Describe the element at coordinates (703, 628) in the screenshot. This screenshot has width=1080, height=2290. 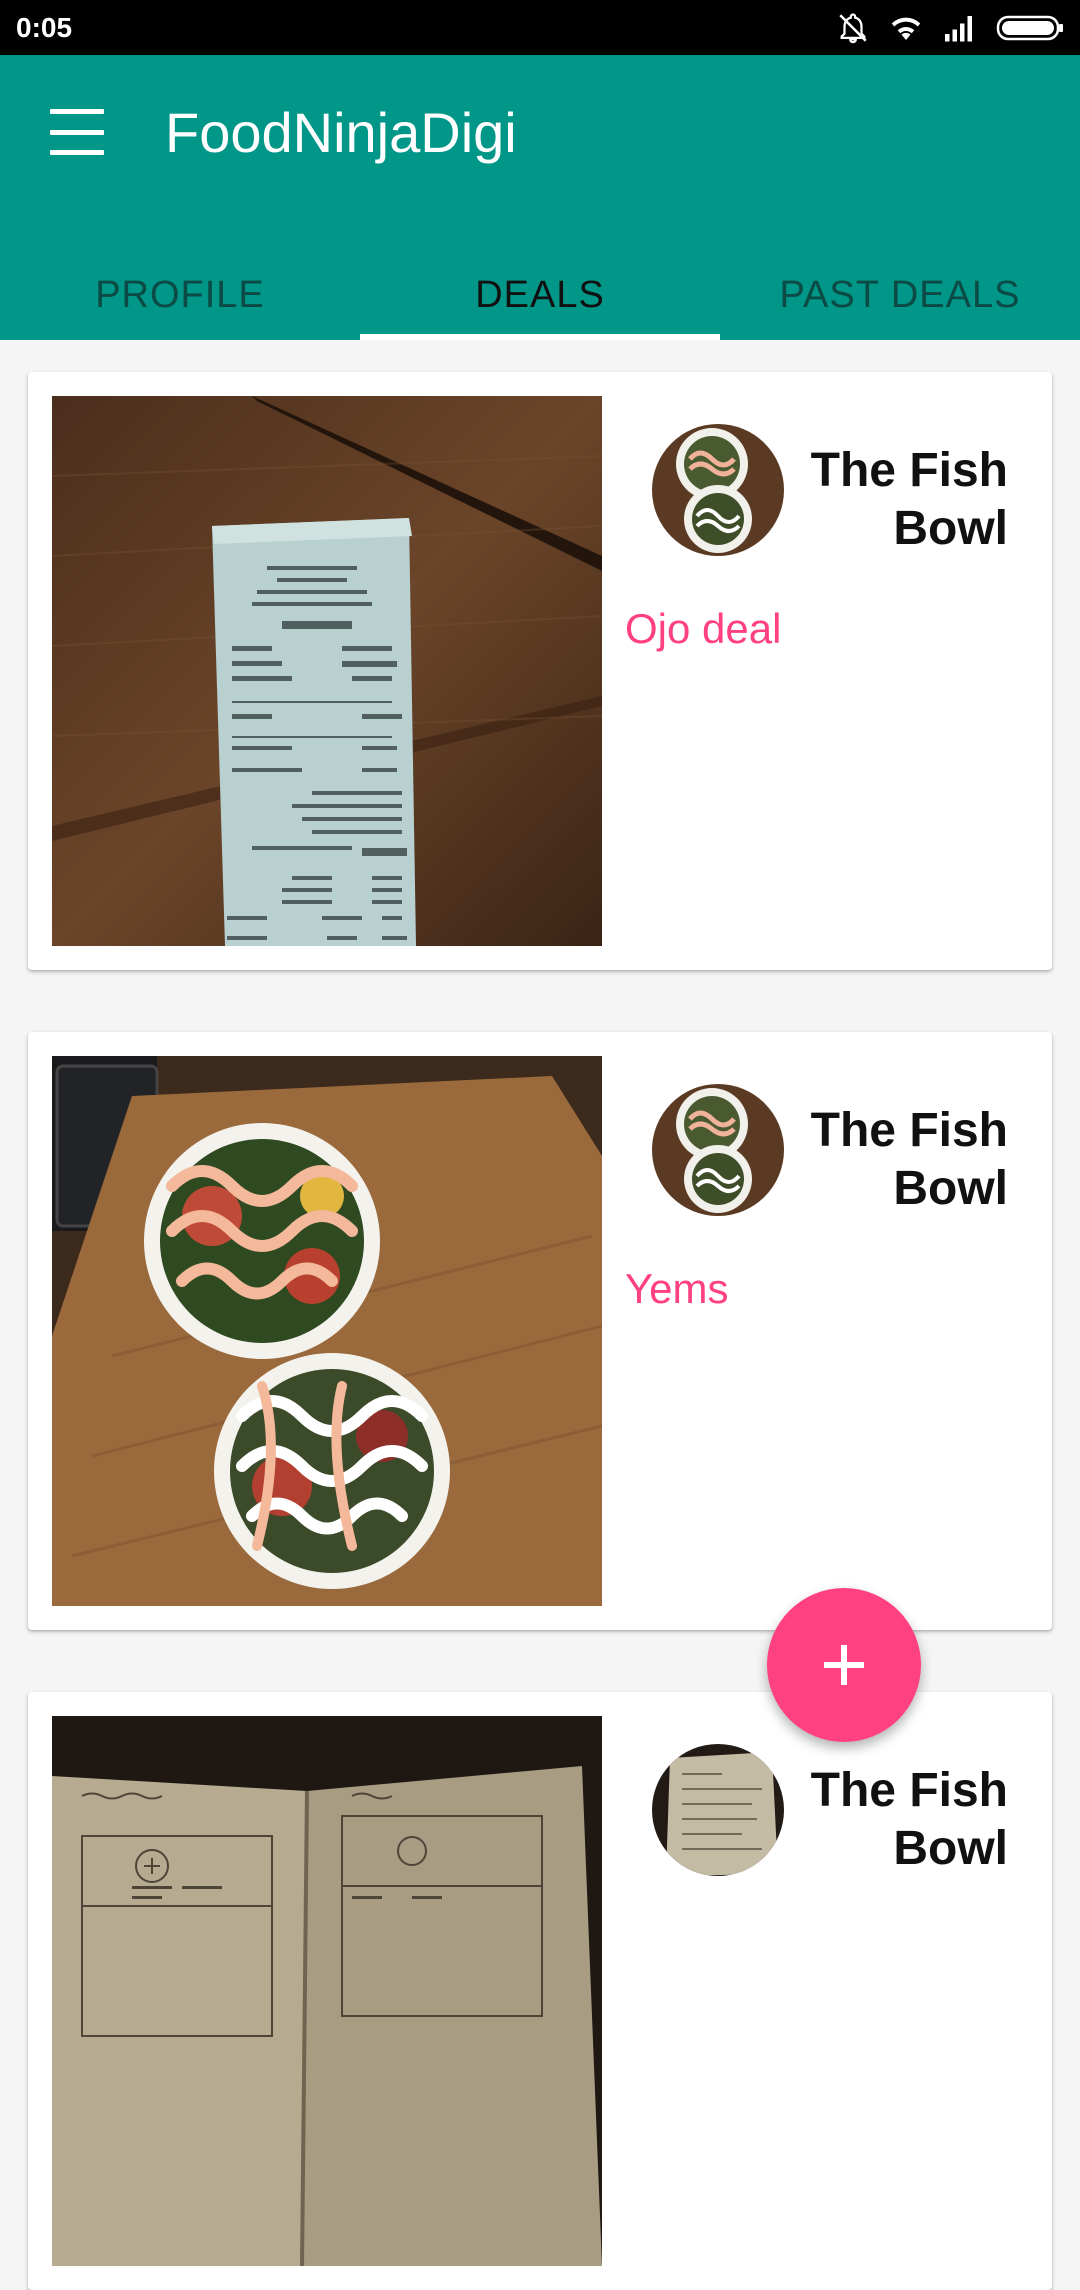
I see `deal-title: Ojo deal` at that location.